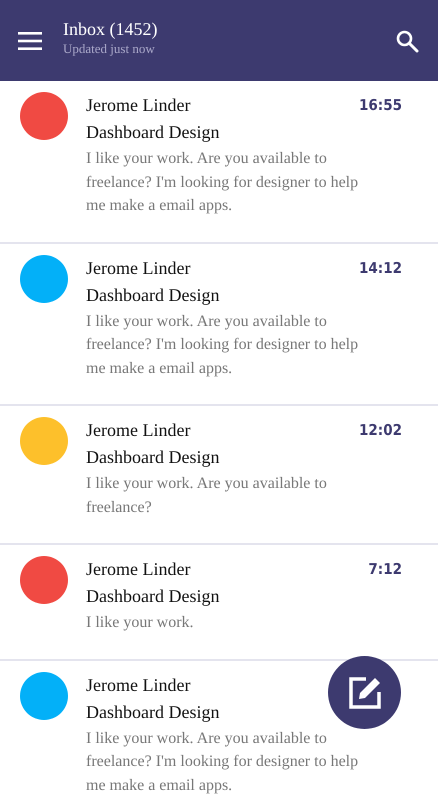  What do you see at coordinates (207, 496) in the screenshot?
I see `message-preview: I like your work. Are you available to freelance?` at bounding box center [207, 496].